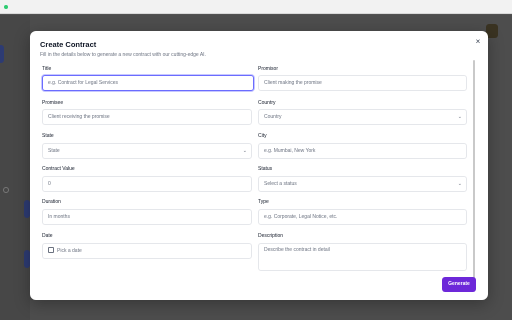  I want to click on title-input: e.g. Contract for Legal Services, so click(148, 83).